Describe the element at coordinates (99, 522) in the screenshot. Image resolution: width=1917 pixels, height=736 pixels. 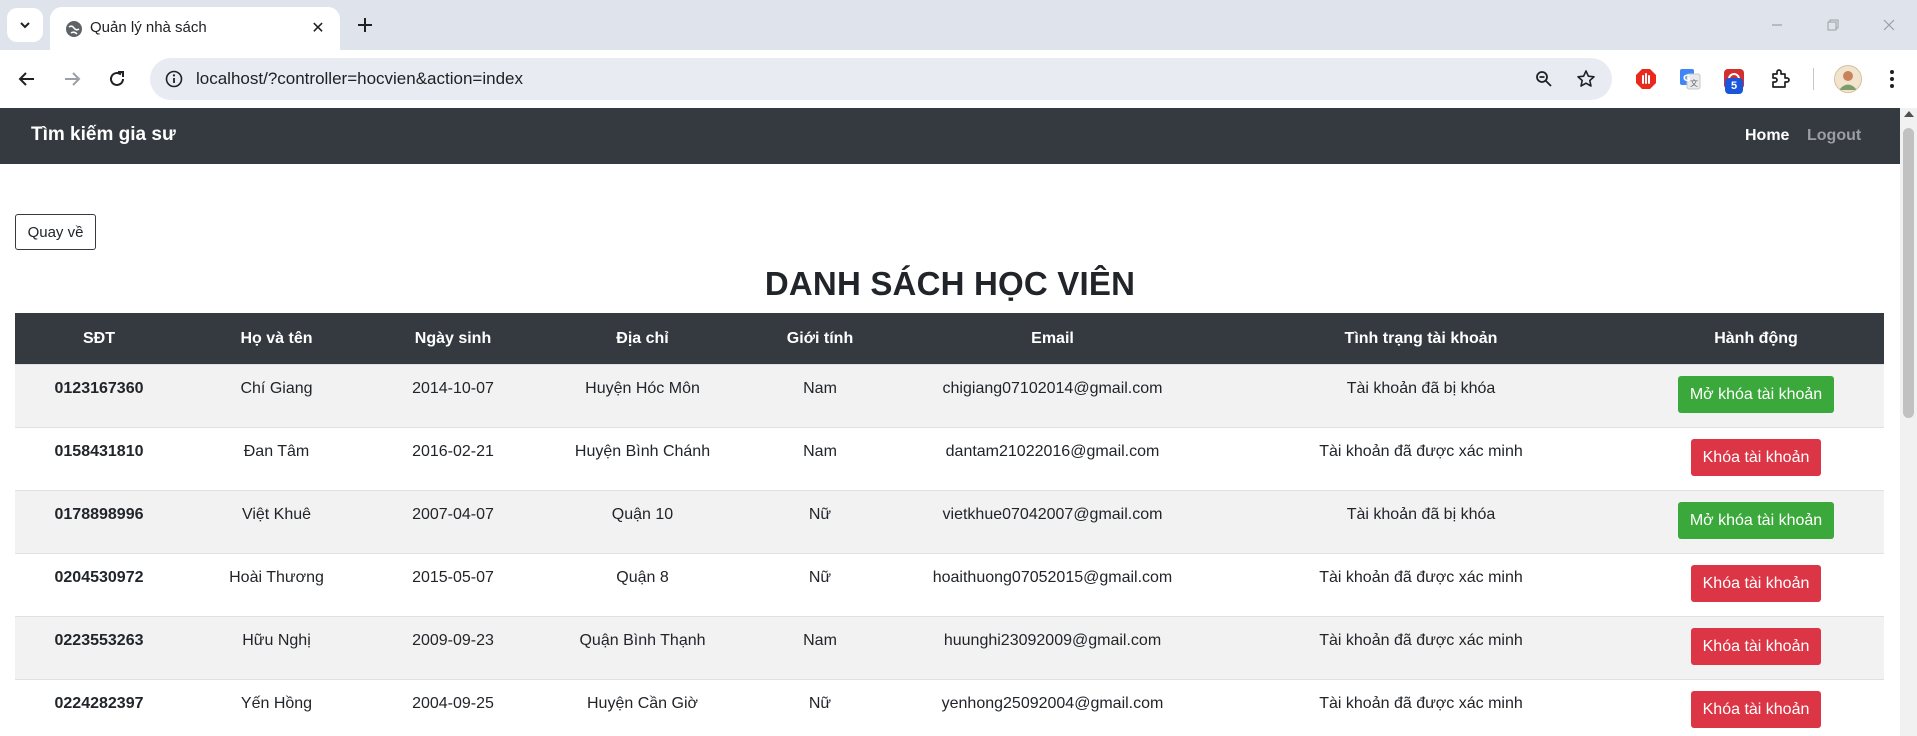
I see `cell-phone: 0178898996` at that location.